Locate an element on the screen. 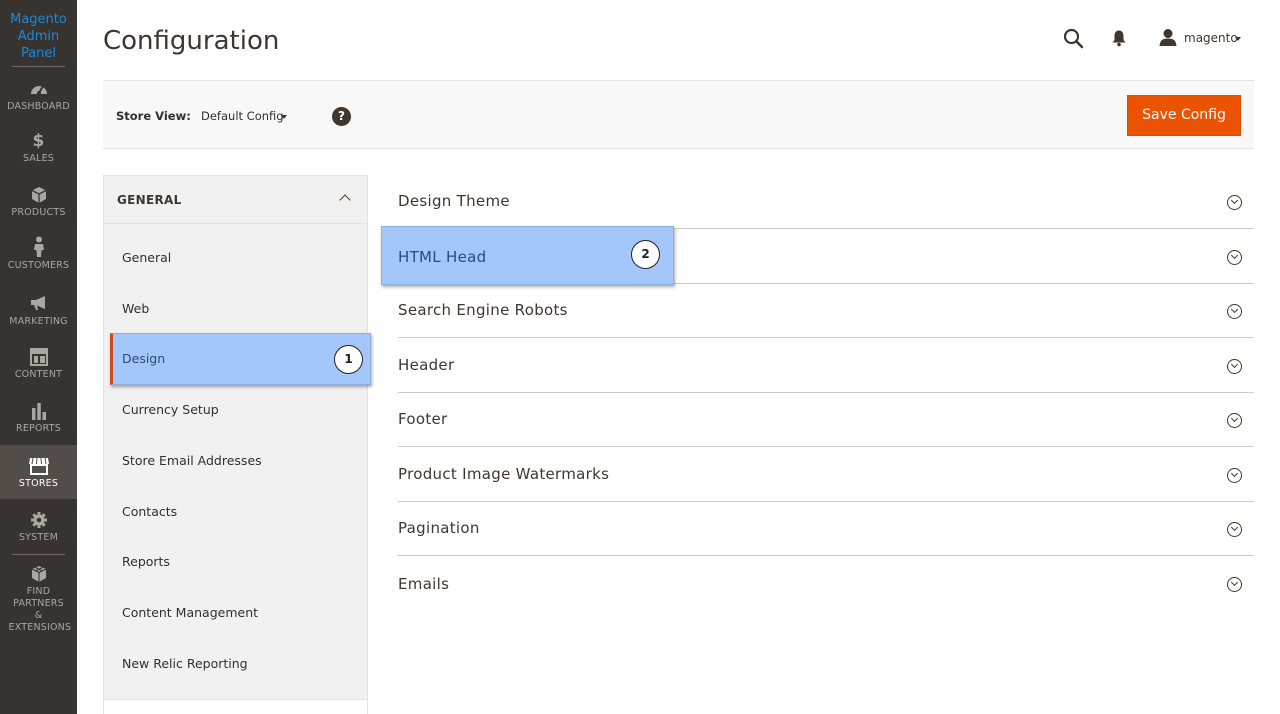 The height and width of the screenshot is (714, 1280). page-title: Configuration is located at coordinates (191, 41).